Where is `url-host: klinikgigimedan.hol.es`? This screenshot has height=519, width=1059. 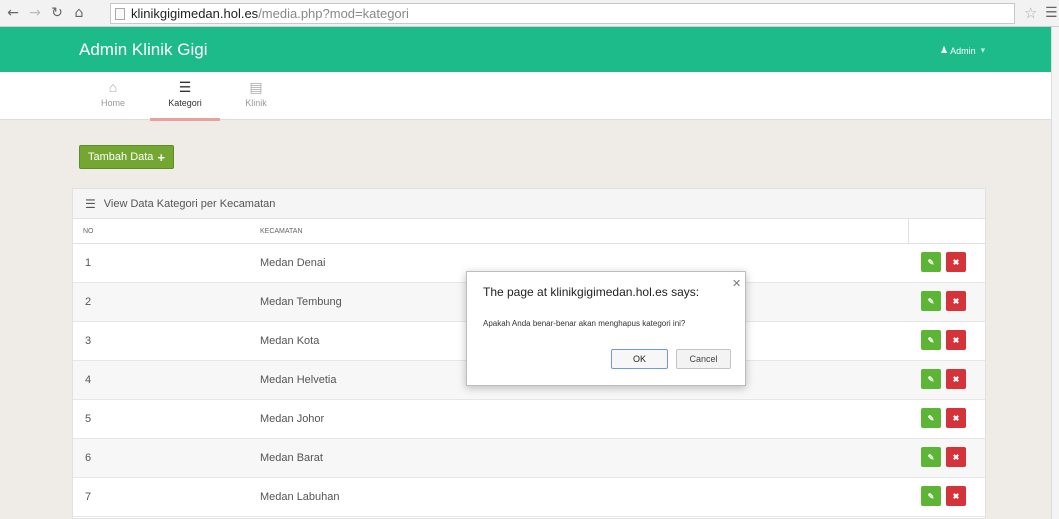 url-host: klinikgigimedan.hol.es is located at coordinates (195, 13).